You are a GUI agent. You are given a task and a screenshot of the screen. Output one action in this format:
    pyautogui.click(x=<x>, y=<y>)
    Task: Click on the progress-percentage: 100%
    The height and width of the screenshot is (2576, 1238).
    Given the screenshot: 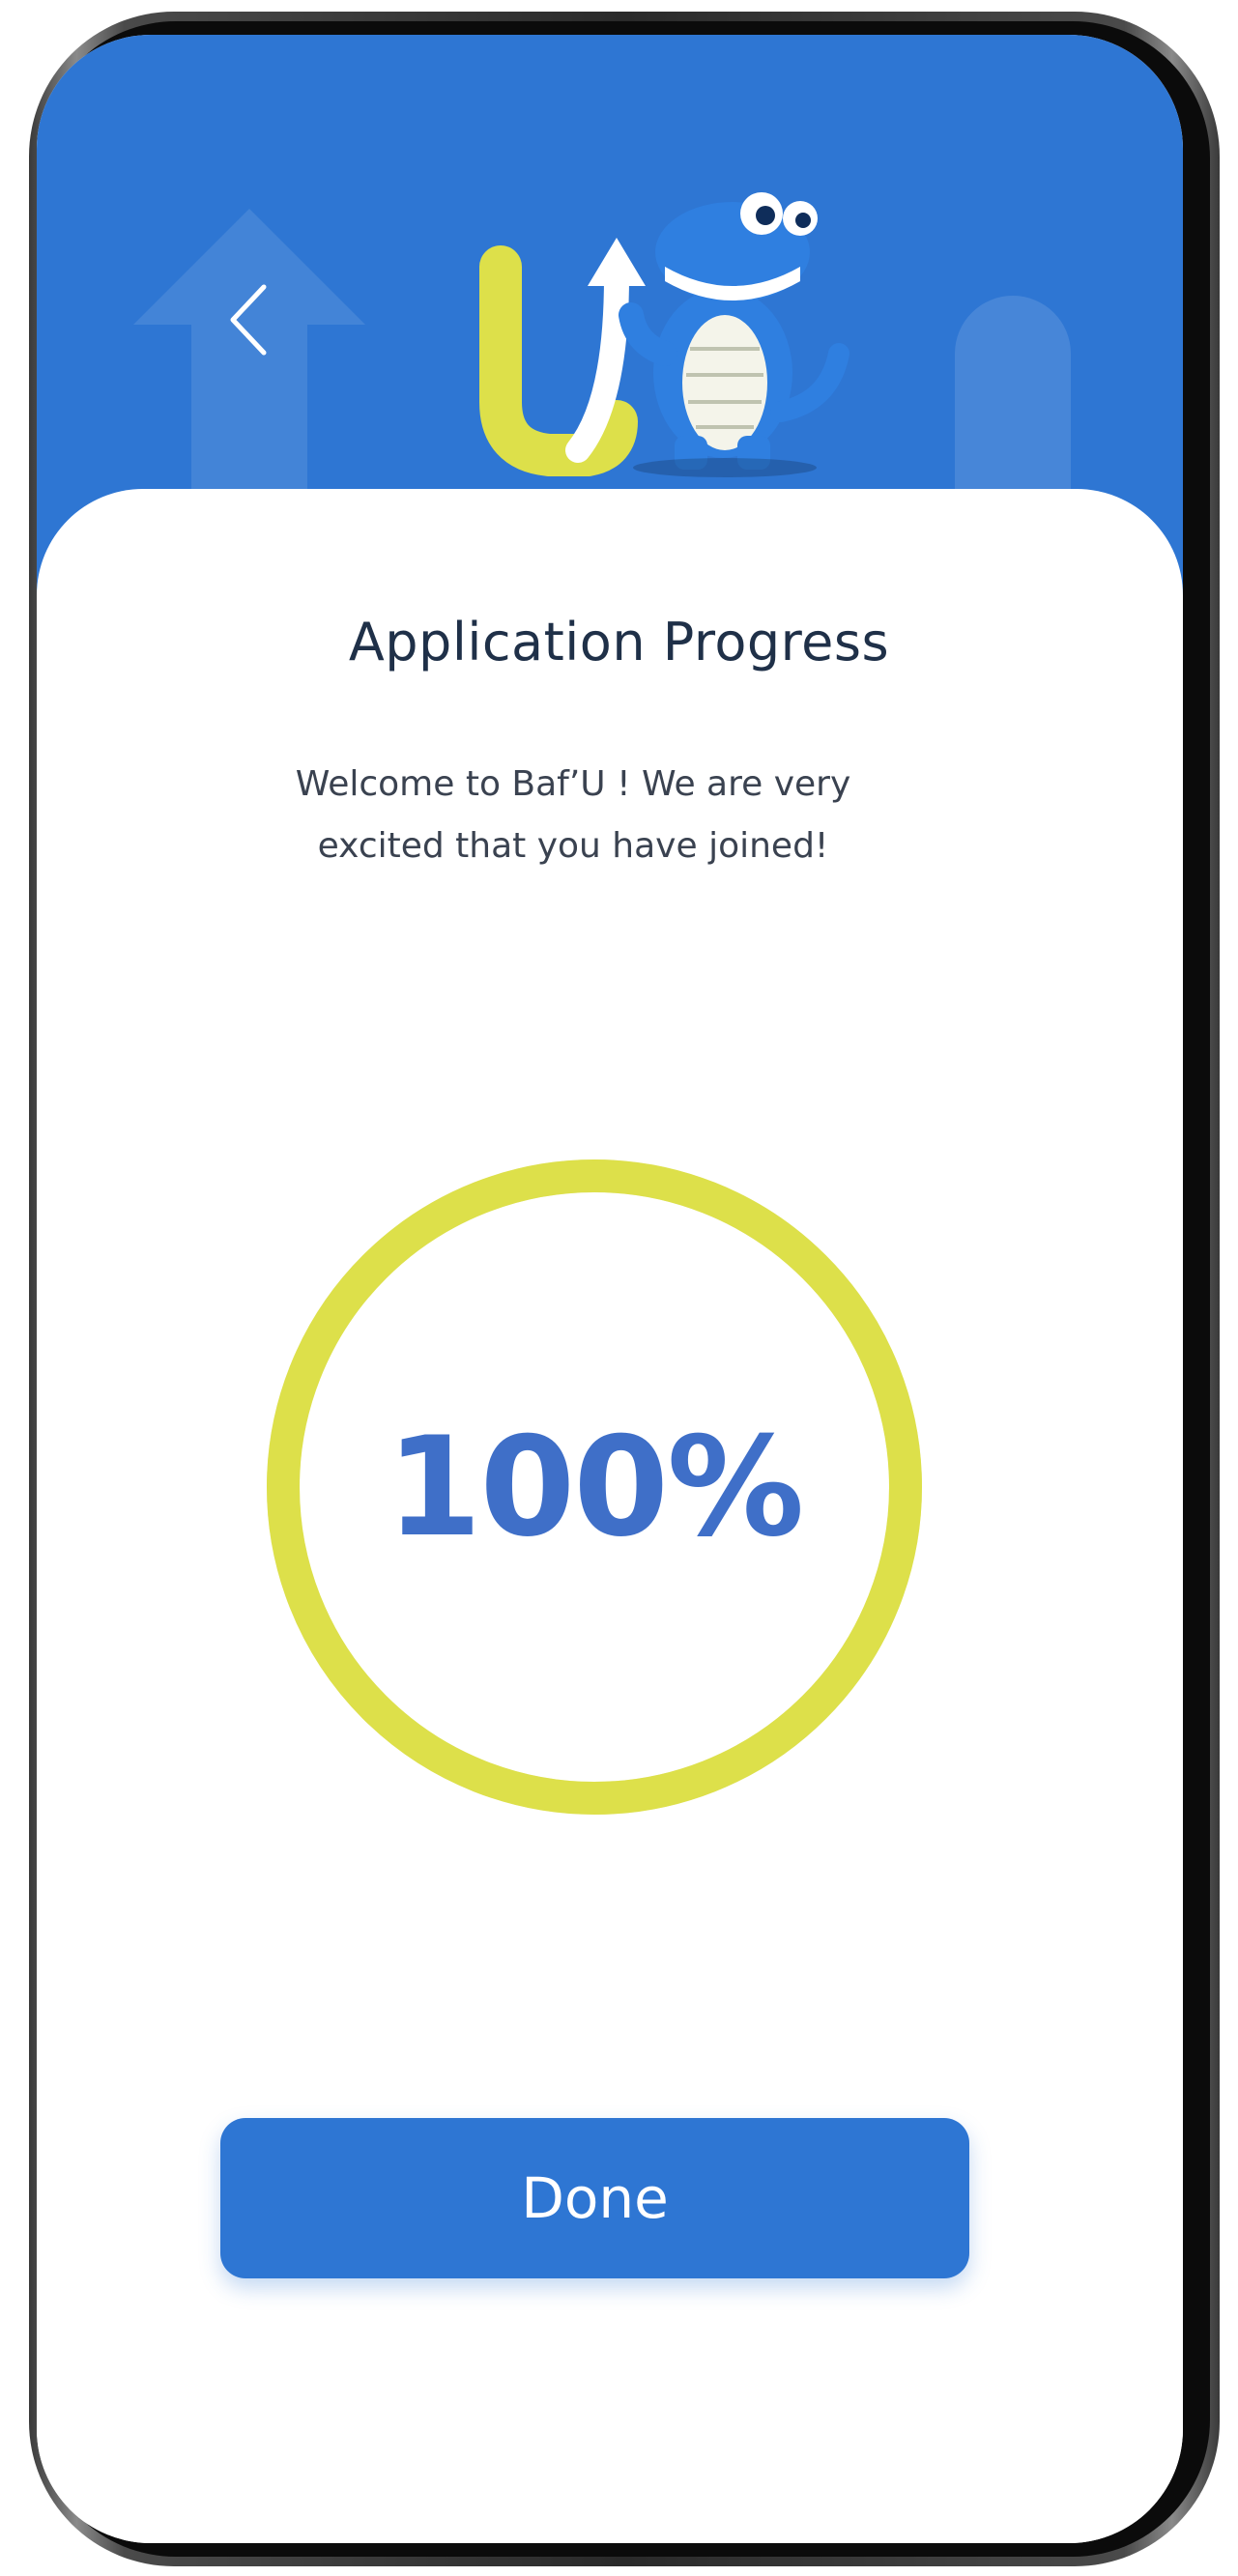 What is the action you would take?
    pyautogui.click(x=595, y=1487)
    